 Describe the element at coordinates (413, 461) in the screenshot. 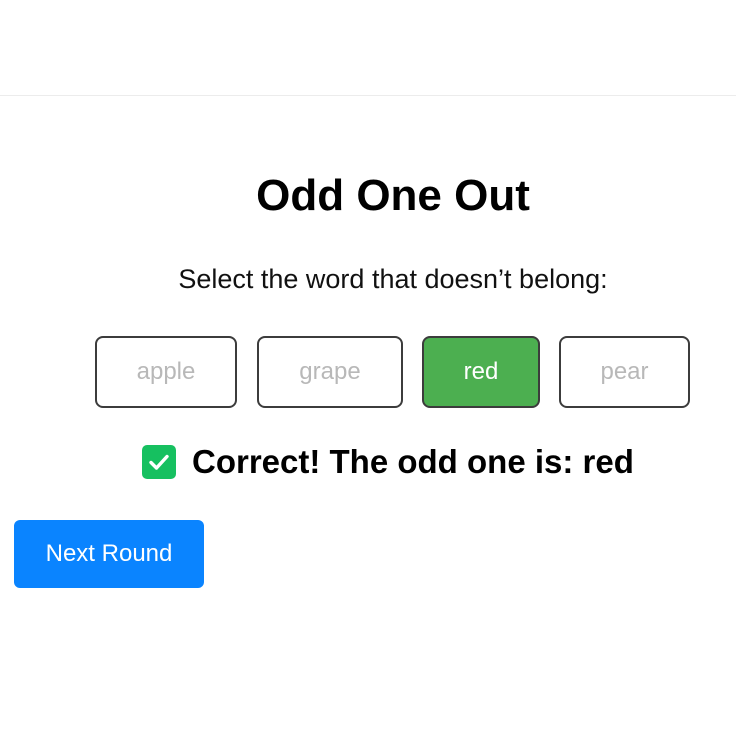

I see `feedback-text: Correct! The odd one is: red` at that location.